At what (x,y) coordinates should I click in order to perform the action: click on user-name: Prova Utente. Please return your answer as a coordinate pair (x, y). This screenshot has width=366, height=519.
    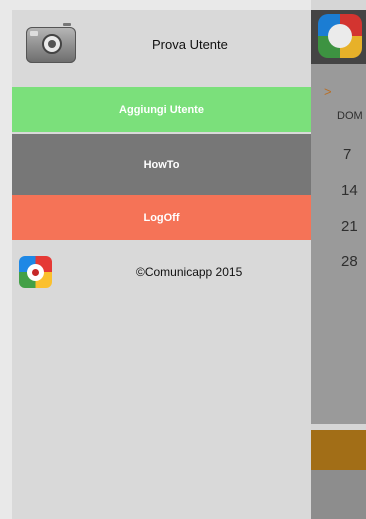
    Looking at the image, I should click on (190, 44).